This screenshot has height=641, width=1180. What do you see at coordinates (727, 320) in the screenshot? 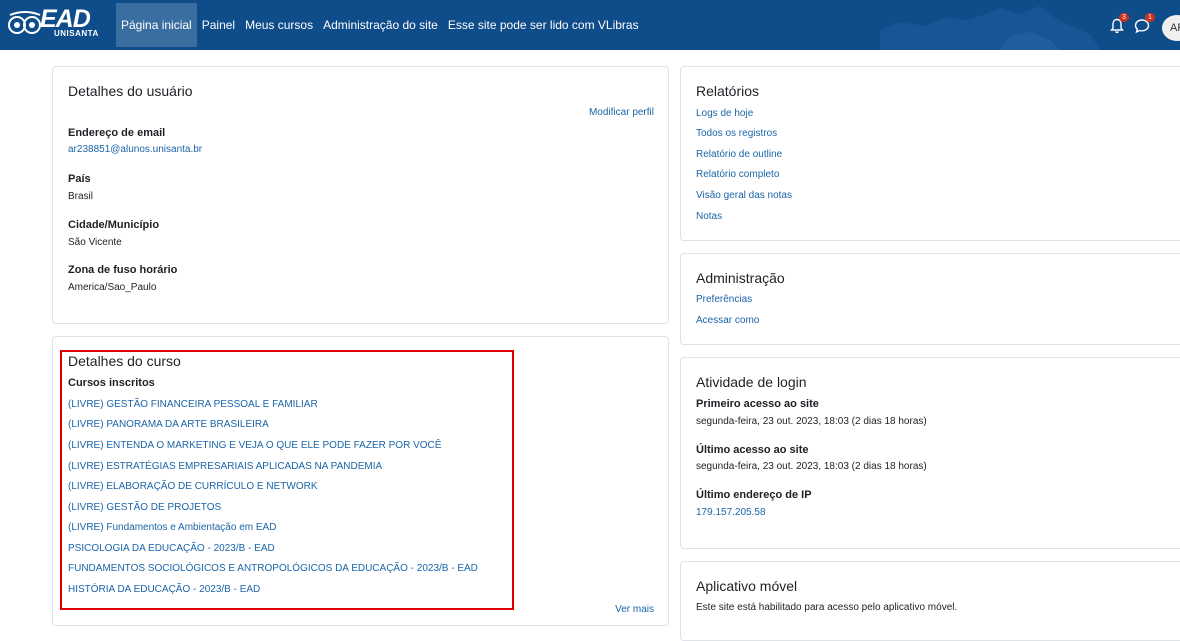
I see `login-as-link: Acessar como` at bounding box center [727, 320].